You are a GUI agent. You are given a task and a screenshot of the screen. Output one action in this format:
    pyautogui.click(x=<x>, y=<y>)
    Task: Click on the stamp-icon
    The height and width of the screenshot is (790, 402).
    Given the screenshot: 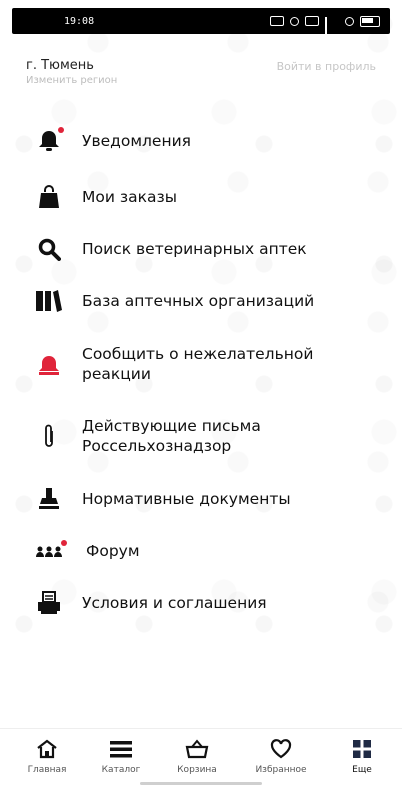 What is the action you would take?
    pyautogui.click(x=49, y=499)
    